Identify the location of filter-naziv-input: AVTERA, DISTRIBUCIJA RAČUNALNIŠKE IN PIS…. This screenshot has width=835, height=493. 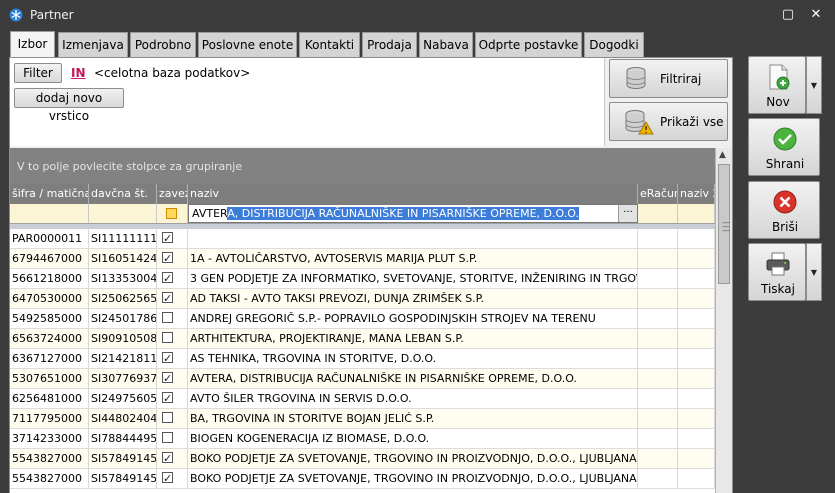
(385, 213).